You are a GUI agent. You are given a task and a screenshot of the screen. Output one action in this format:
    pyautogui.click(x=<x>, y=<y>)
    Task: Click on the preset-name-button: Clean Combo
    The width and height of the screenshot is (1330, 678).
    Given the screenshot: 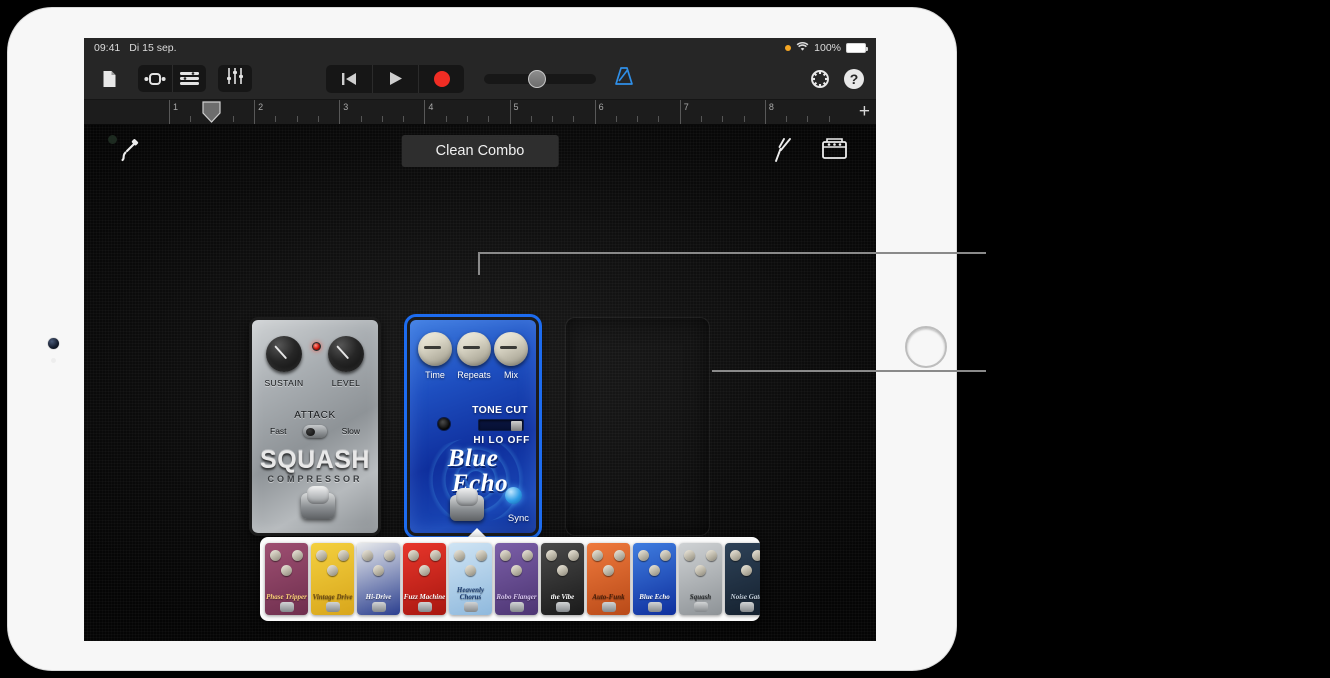 What is the action you would take?
    pyautogui.click(x=480, y=151)
    